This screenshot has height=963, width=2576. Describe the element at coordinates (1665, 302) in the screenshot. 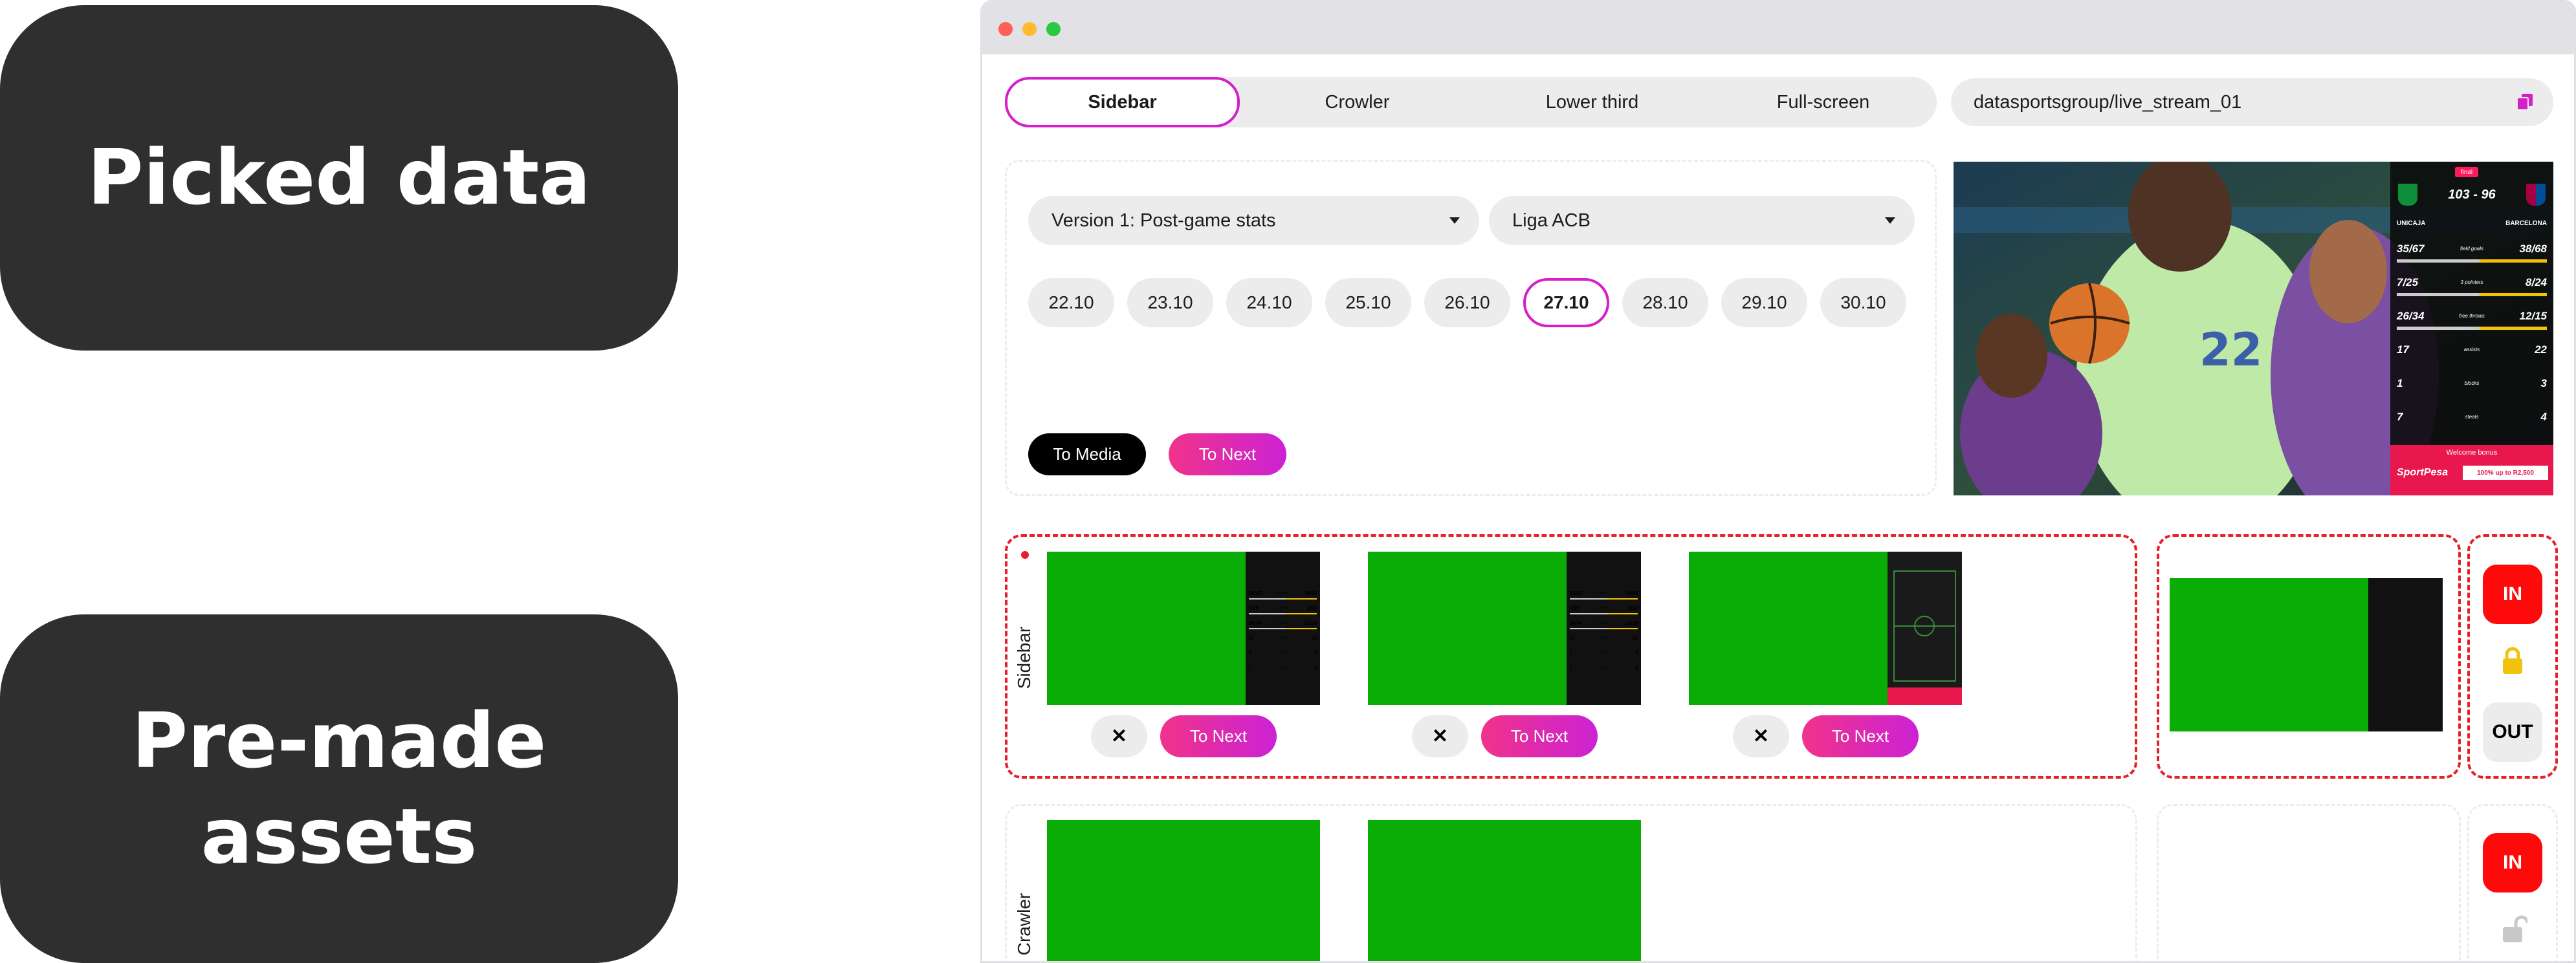

I see `date-chip: 28.10` at that location.